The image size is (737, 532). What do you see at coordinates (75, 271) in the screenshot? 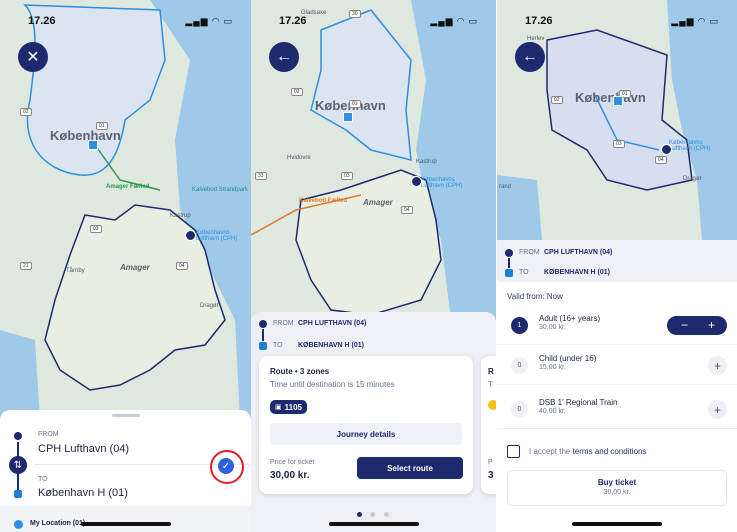
I see `map-label-taarnby: Tårnby` at bounding box center [75, 271].